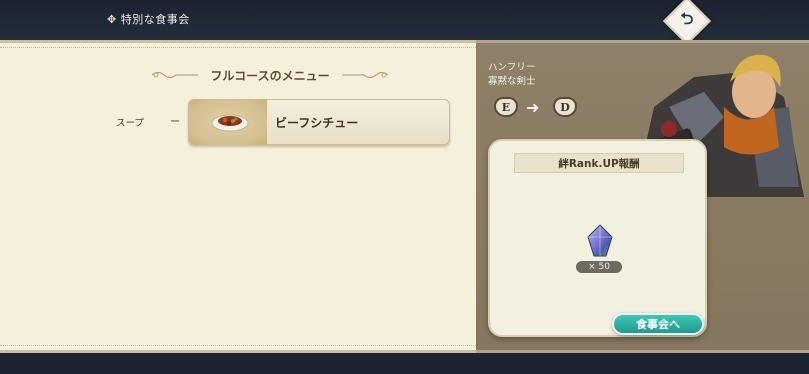 This screenshot has width=809, height=374. Describe the element at coordinates (533, 107) in the screenshot. I see `right-arrow-icon: ➜` at that location.